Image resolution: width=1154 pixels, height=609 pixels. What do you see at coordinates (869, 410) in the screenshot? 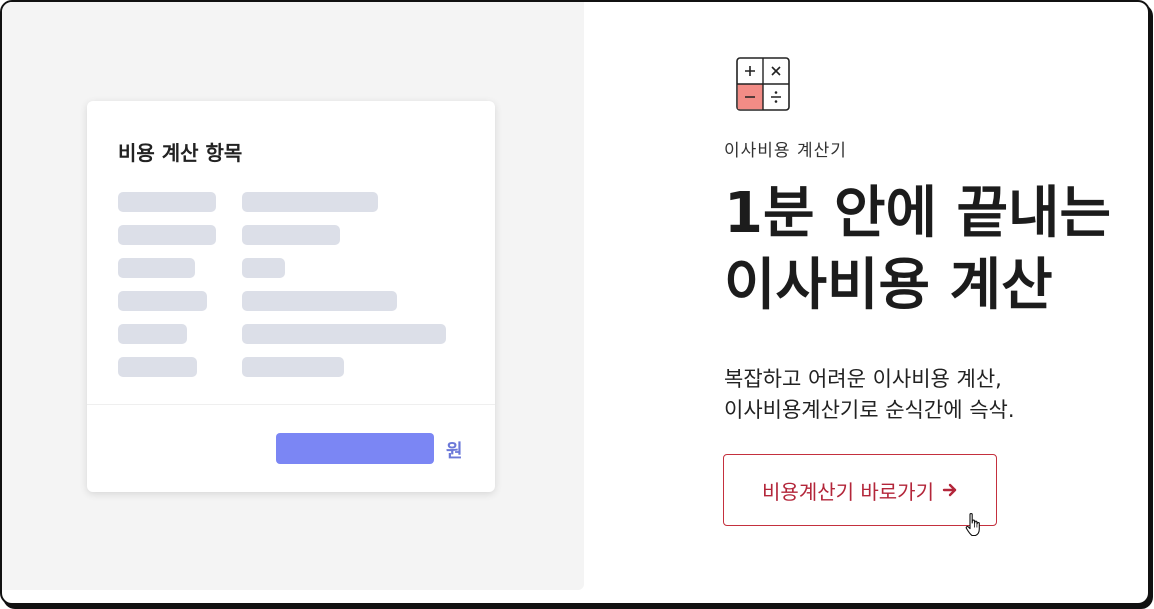
I see `description-line-2: 이사비용계산기로 순식간에 슥삭.` at bounding box center [869, 410].